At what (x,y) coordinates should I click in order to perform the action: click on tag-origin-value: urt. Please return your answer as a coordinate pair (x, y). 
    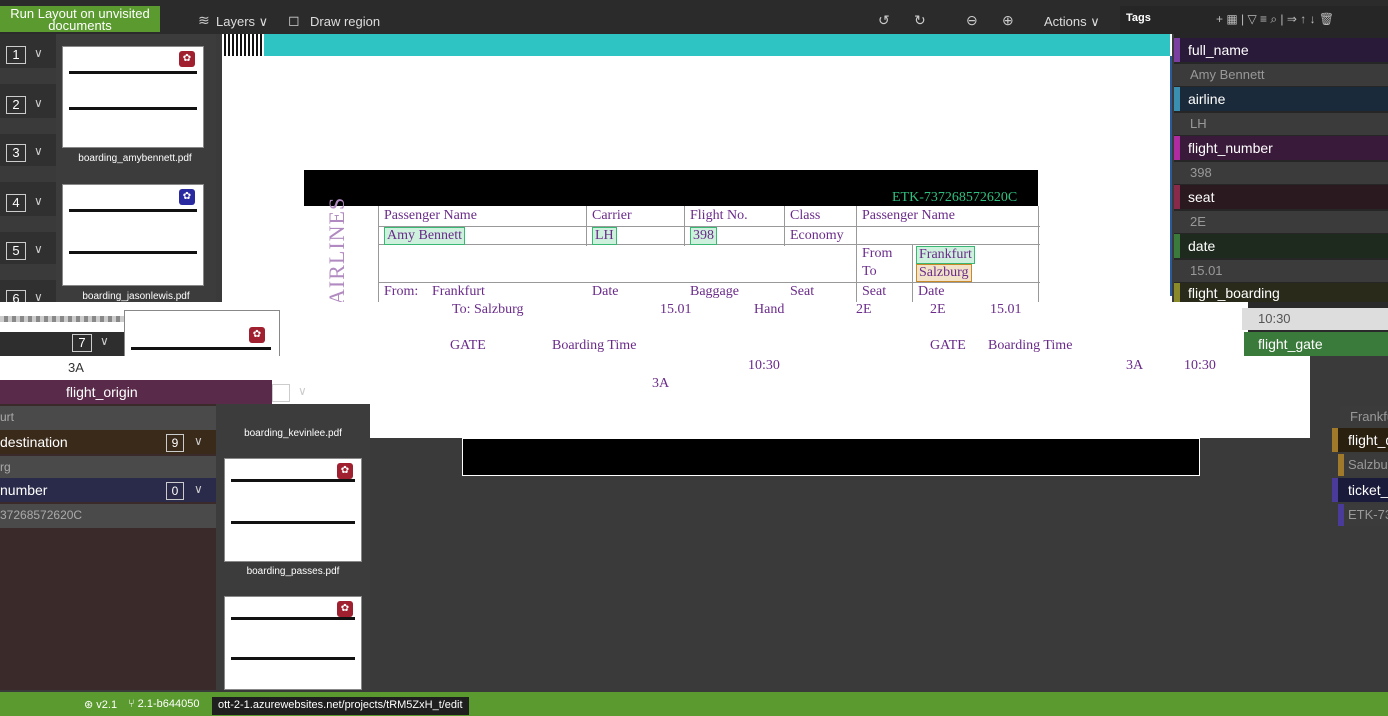
    Looking at the image, I should click on (108, 418).